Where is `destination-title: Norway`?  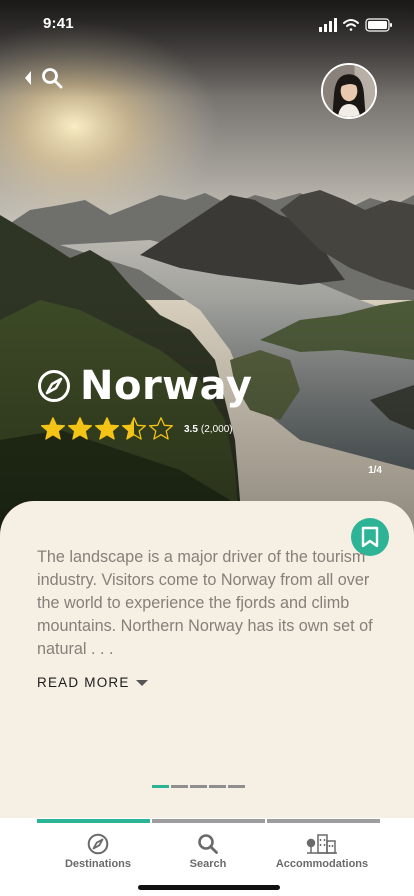 destination-title: Norway is located at coordinates (166, 386).